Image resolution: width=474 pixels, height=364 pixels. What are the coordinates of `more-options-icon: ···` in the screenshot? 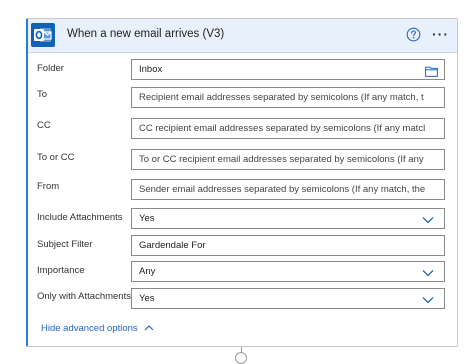 It's located at (440, 34).